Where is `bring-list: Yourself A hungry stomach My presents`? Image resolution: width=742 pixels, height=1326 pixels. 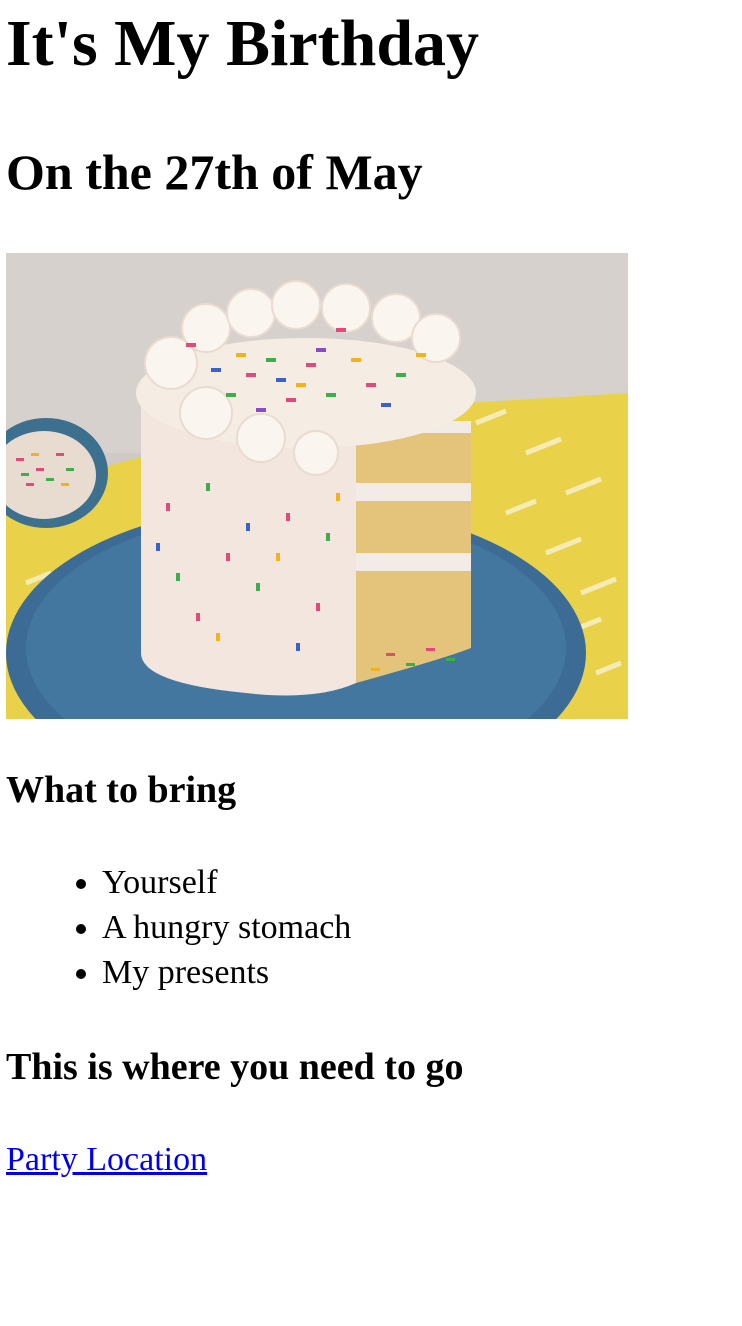
bring-list: Yourself A hungry stomach My presents is located at coordinates (178, 927).